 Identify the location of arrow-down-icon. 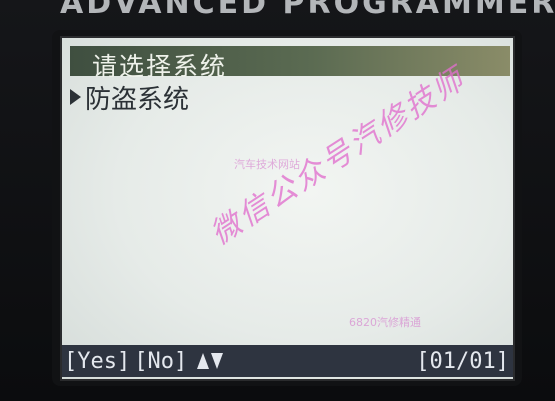
(217, 361).